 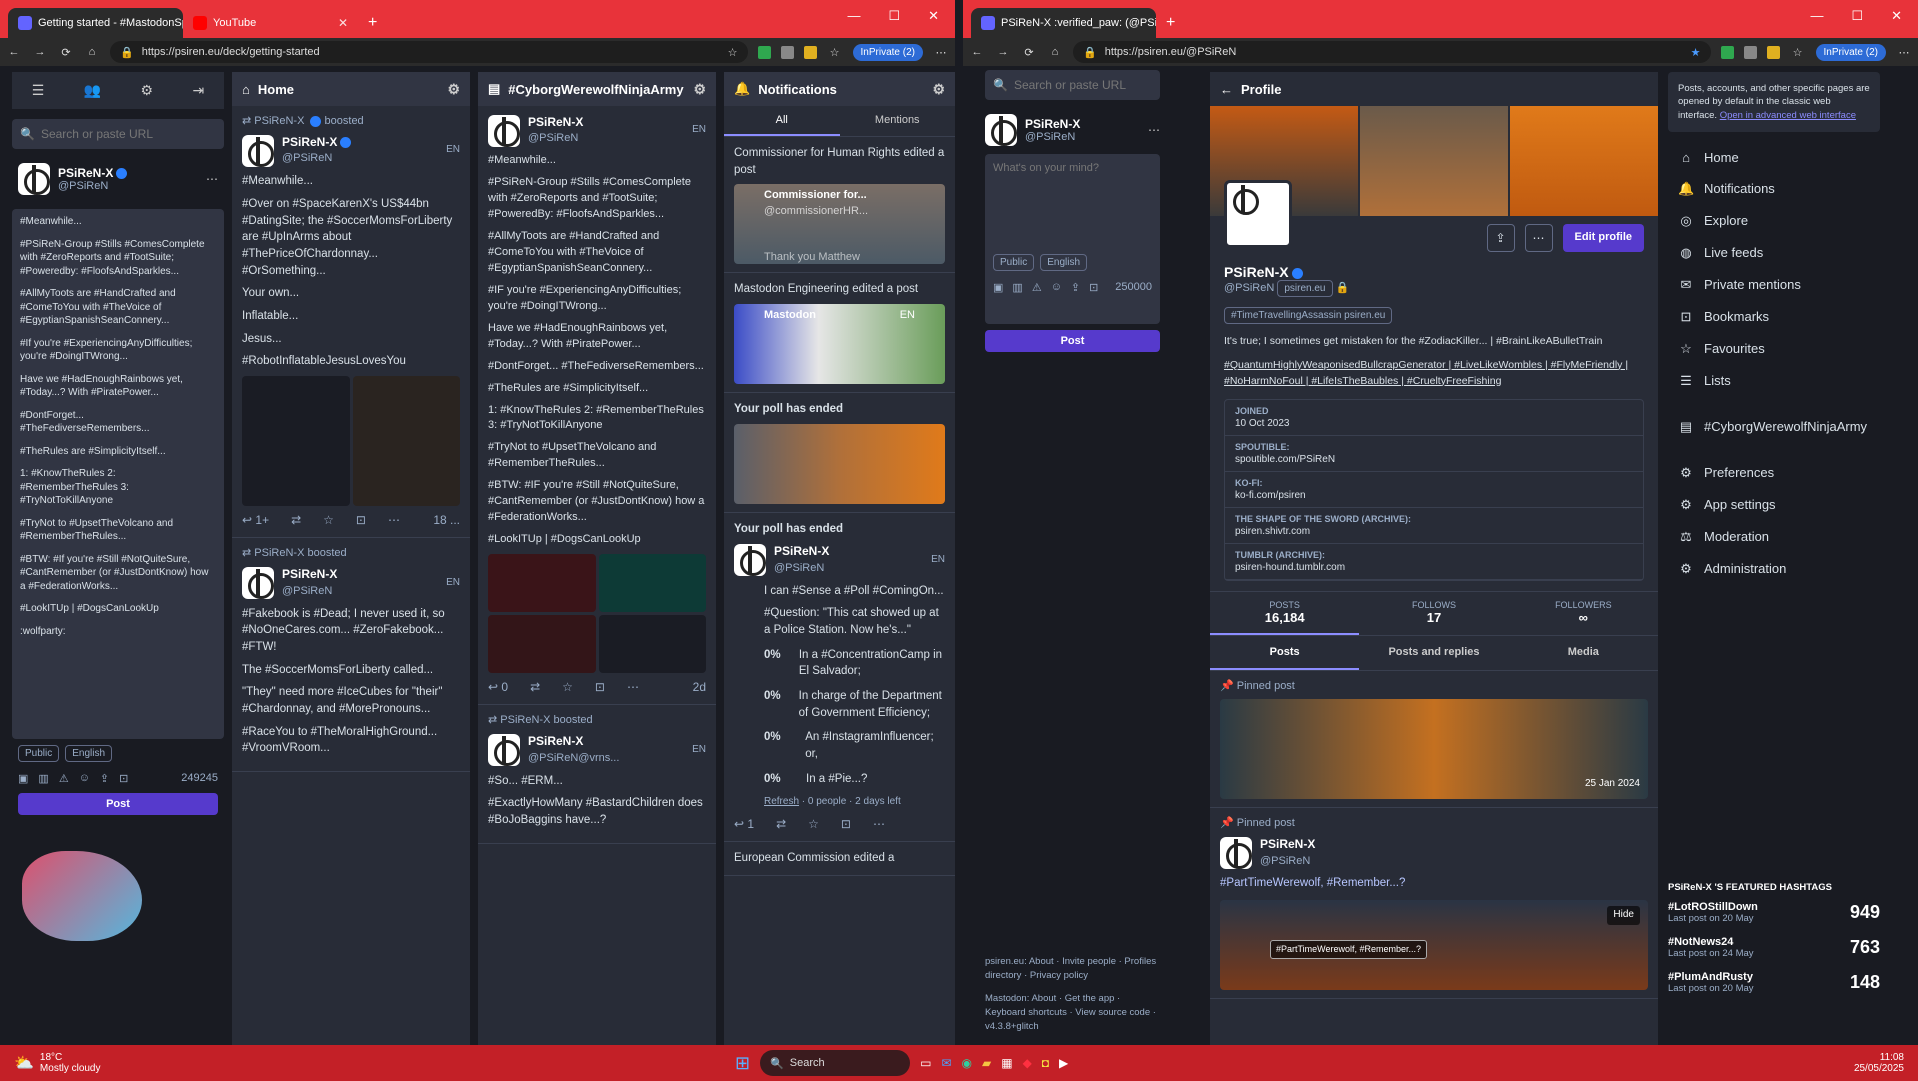 I want to click on profile-avatar, so click(x=1258, y=214).